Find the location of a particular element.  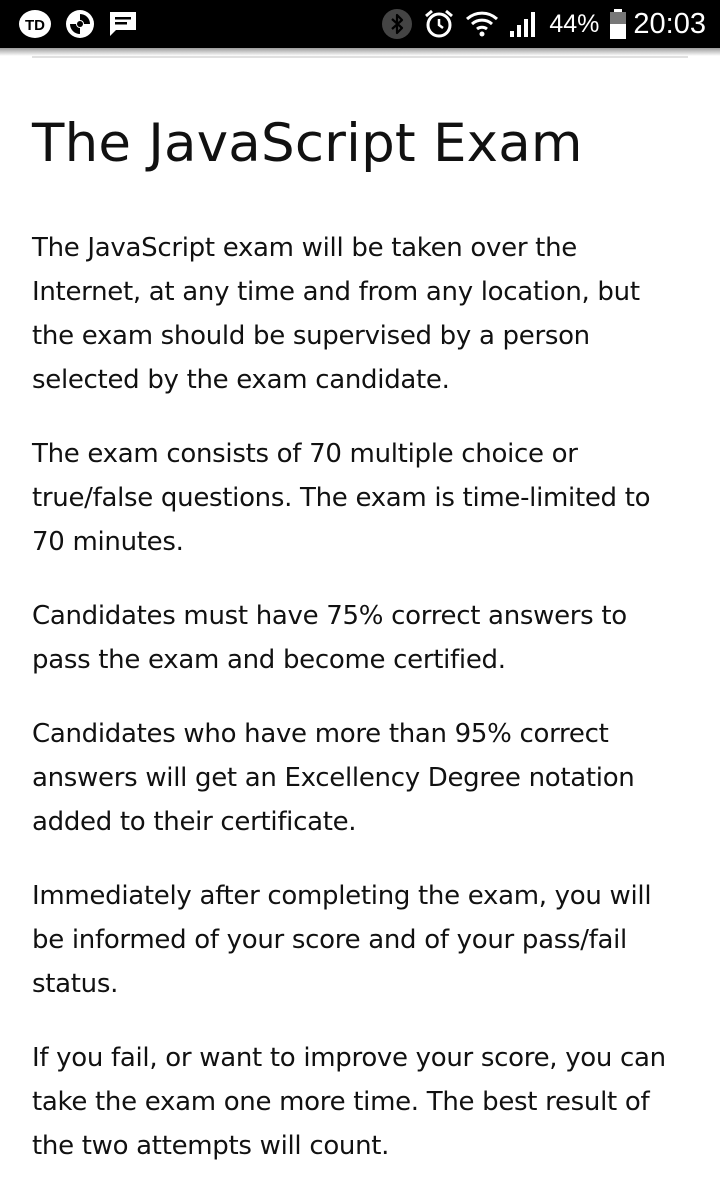

status-bar-notifications: TD is located at coordinates (84, 24).